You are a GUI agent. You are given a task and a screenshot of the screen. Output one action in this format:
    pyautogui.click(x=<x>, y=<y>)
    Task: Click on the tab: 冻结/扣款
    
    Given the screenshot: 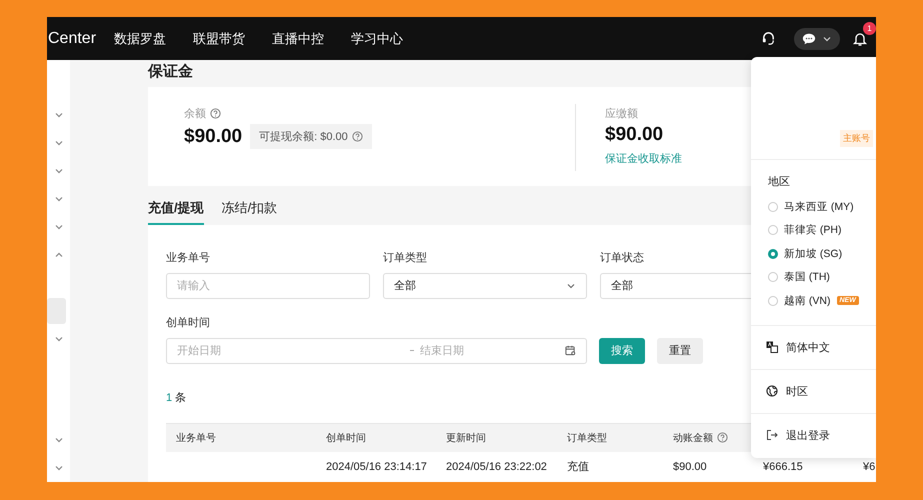 What is the action you would take?
    pyautogui.click(x=250, y=211)
    